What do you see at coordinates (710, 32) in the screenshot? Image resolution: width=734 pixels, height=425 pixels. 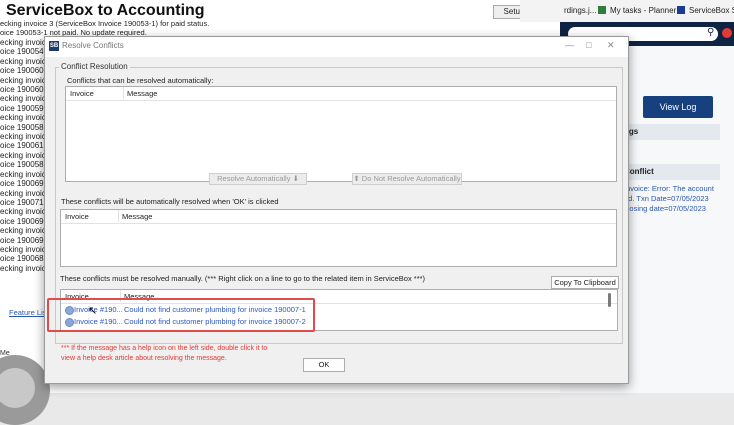 I see `search-icon: ⚲` at bounding box center [710, 32].